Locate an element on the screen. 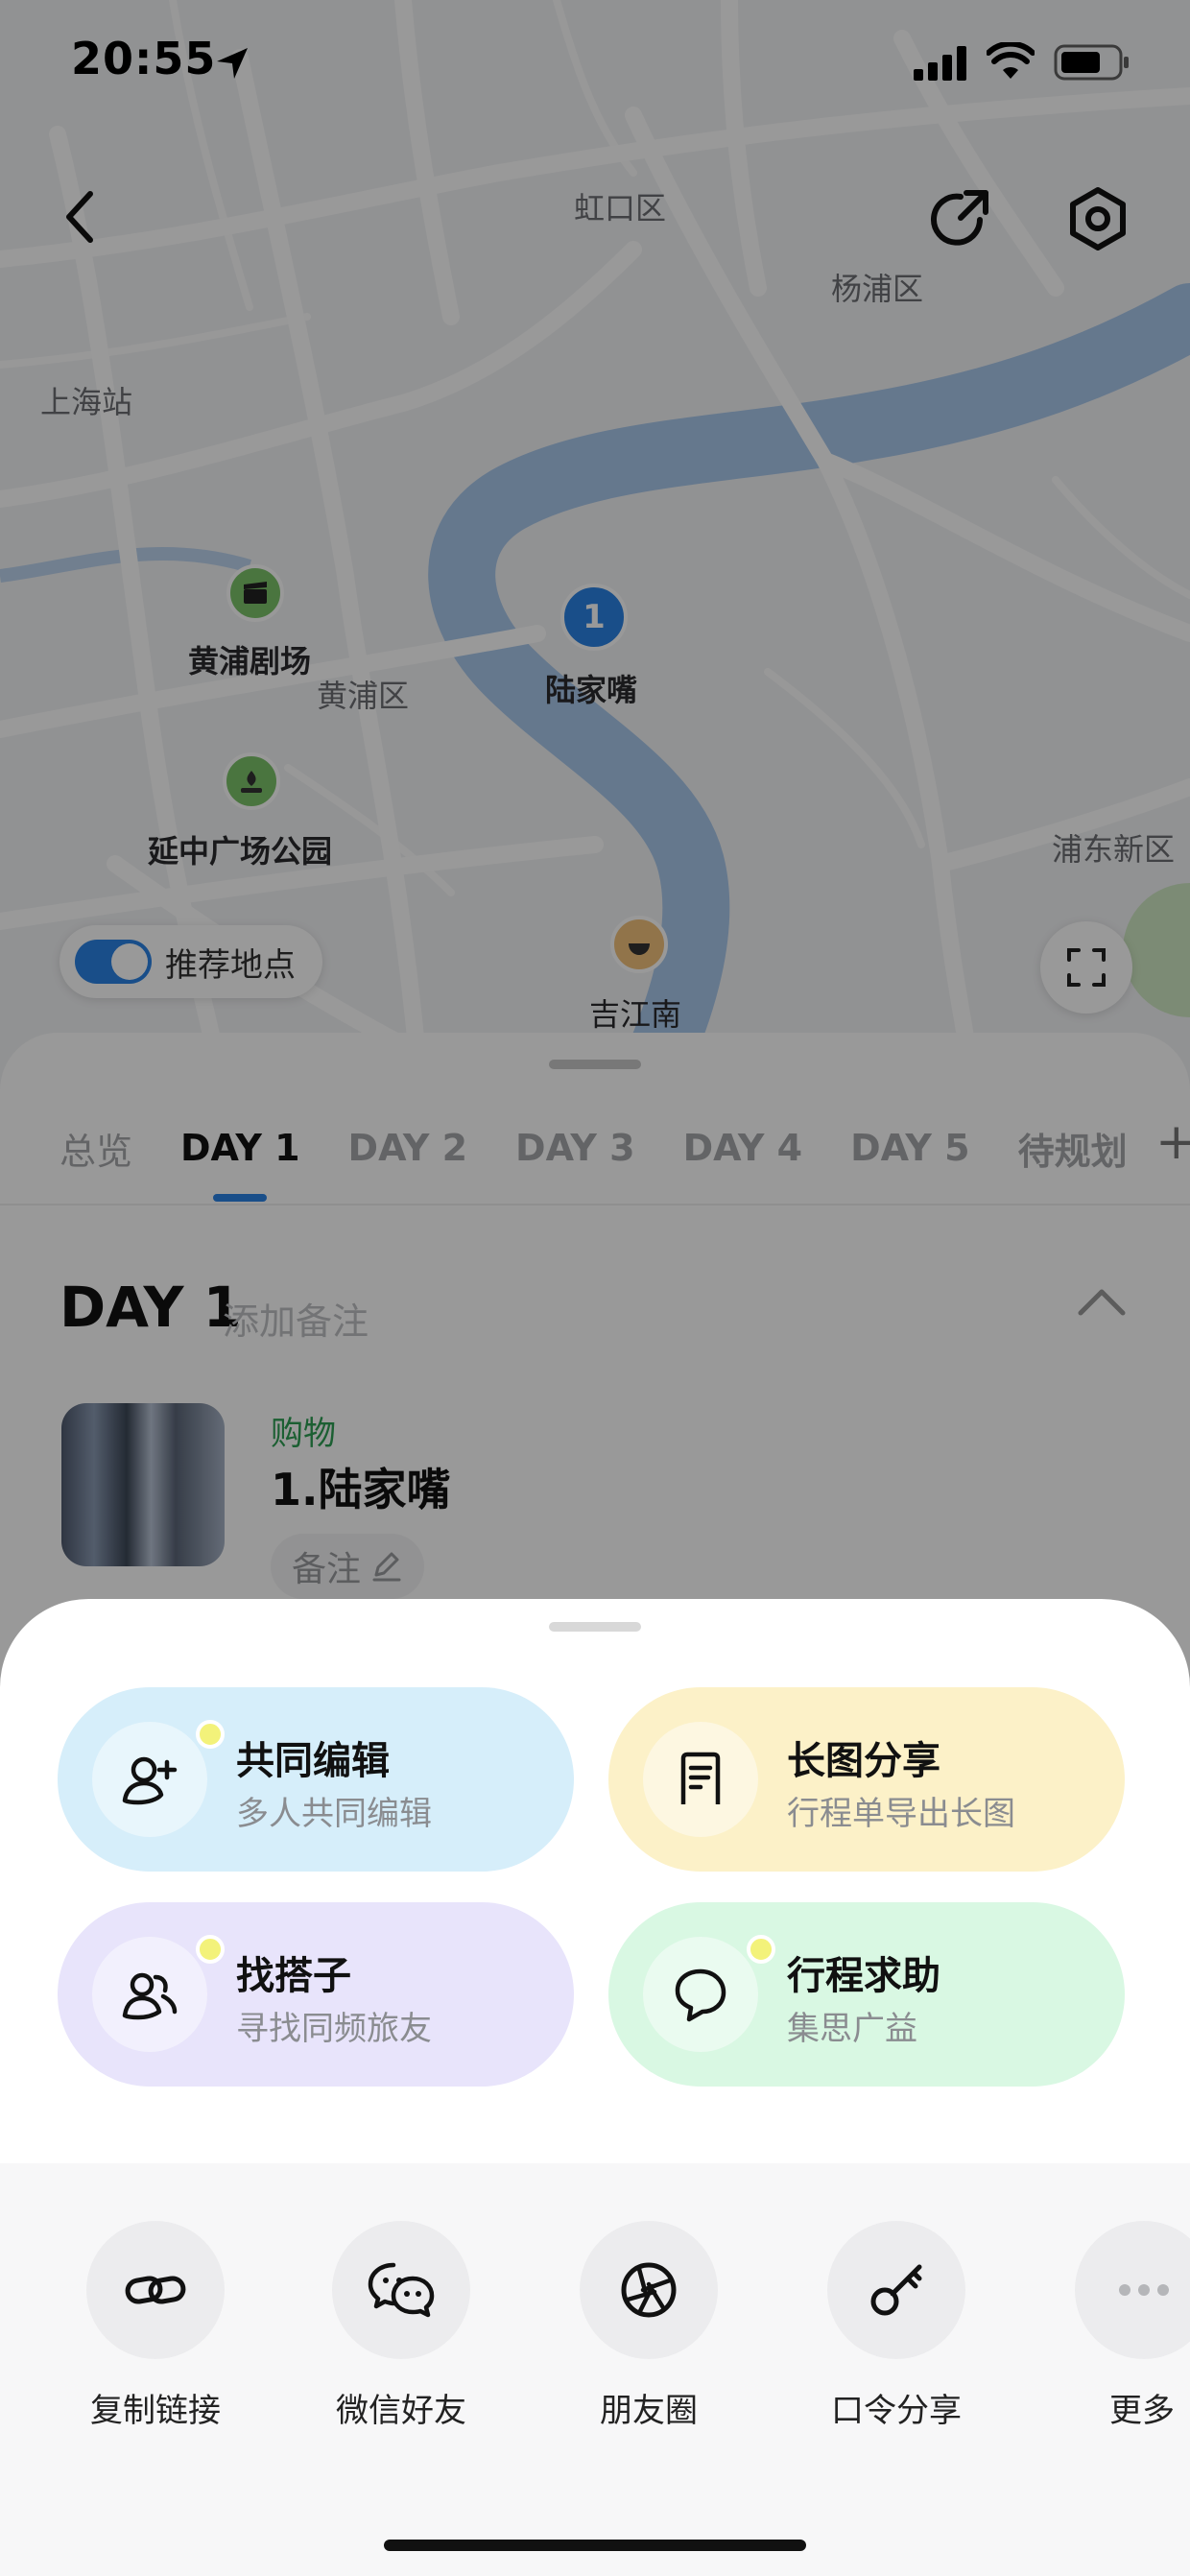 The width and height of the screenshot is (1190, 2576). moments-icon is located at coordinates (649, 2290).